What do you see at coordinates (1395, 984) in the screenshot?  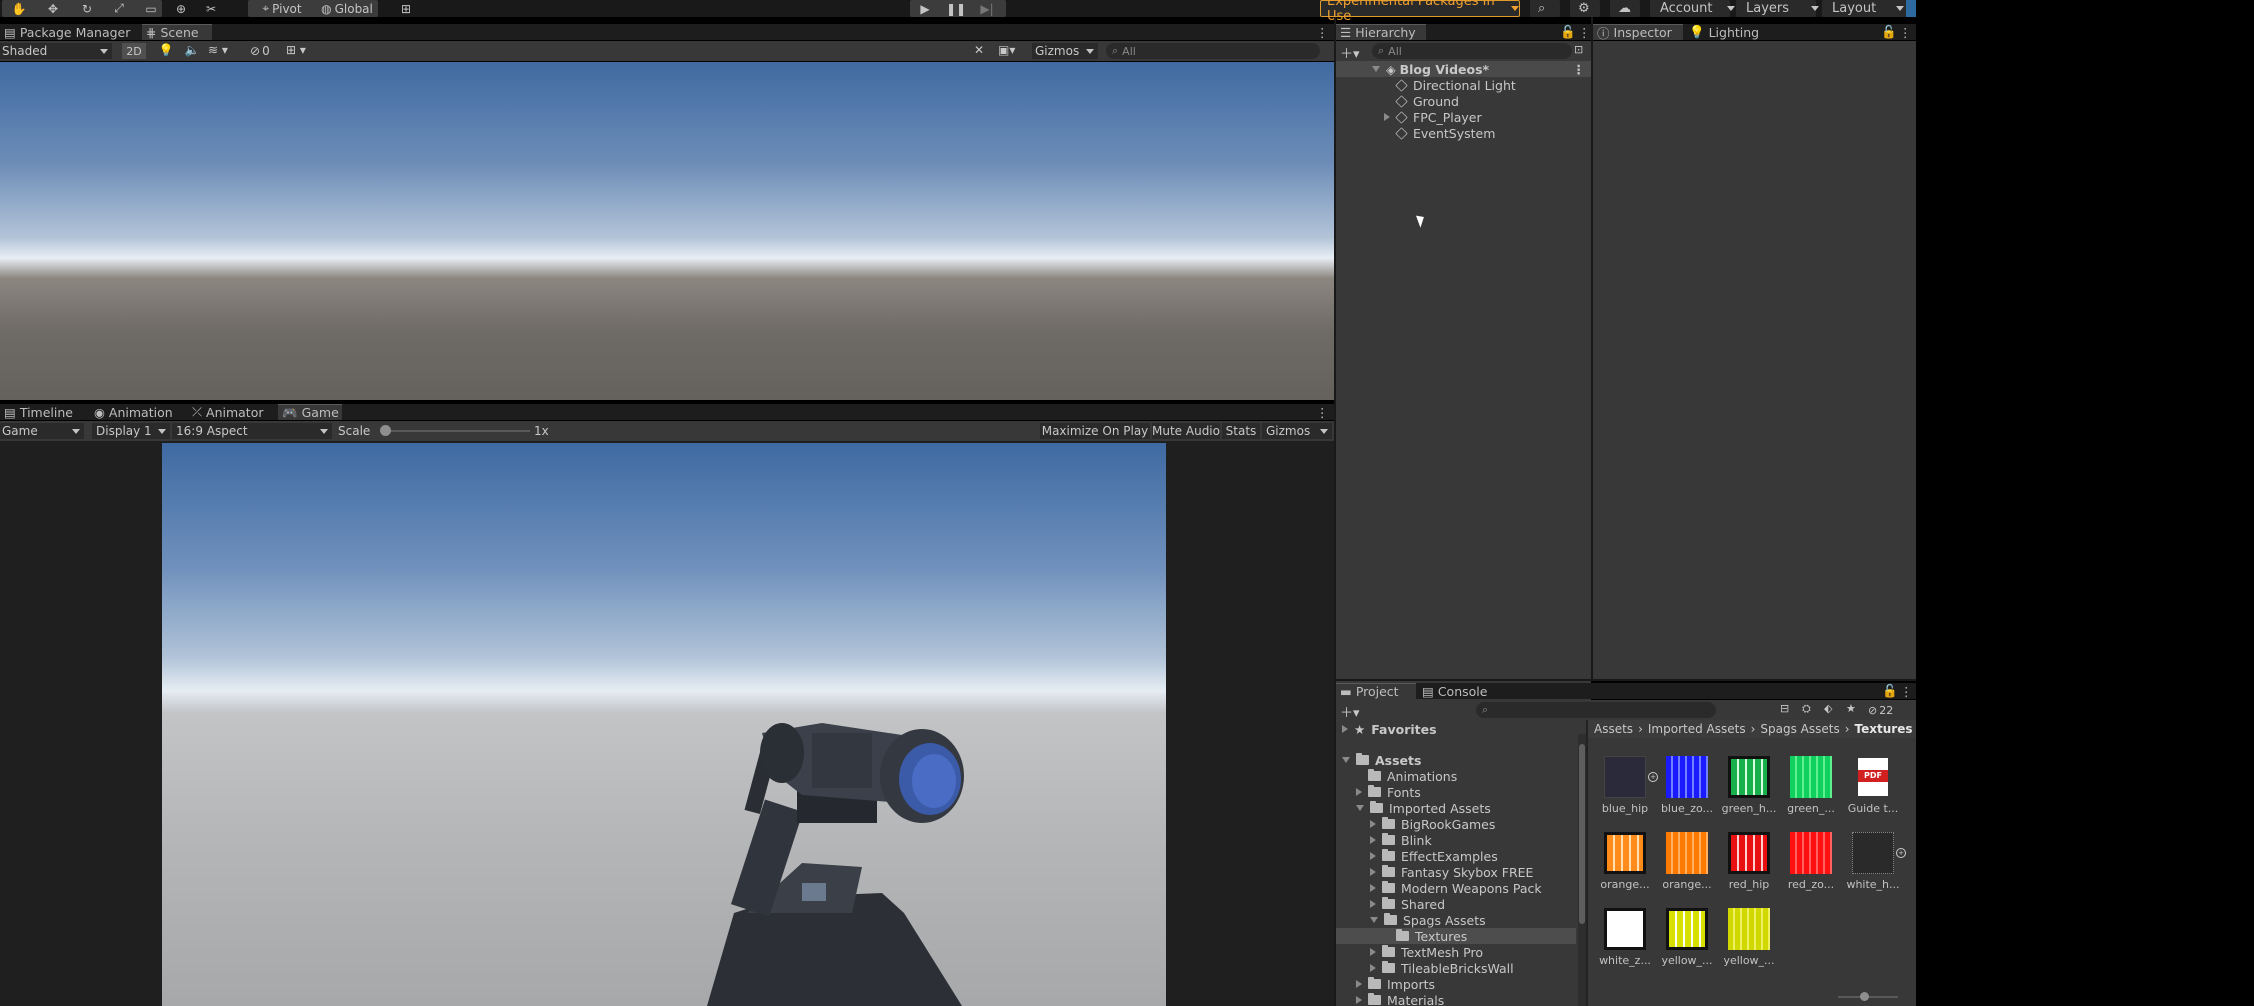 I see `folder-row: Imports` at bounding box center [1395, 984].